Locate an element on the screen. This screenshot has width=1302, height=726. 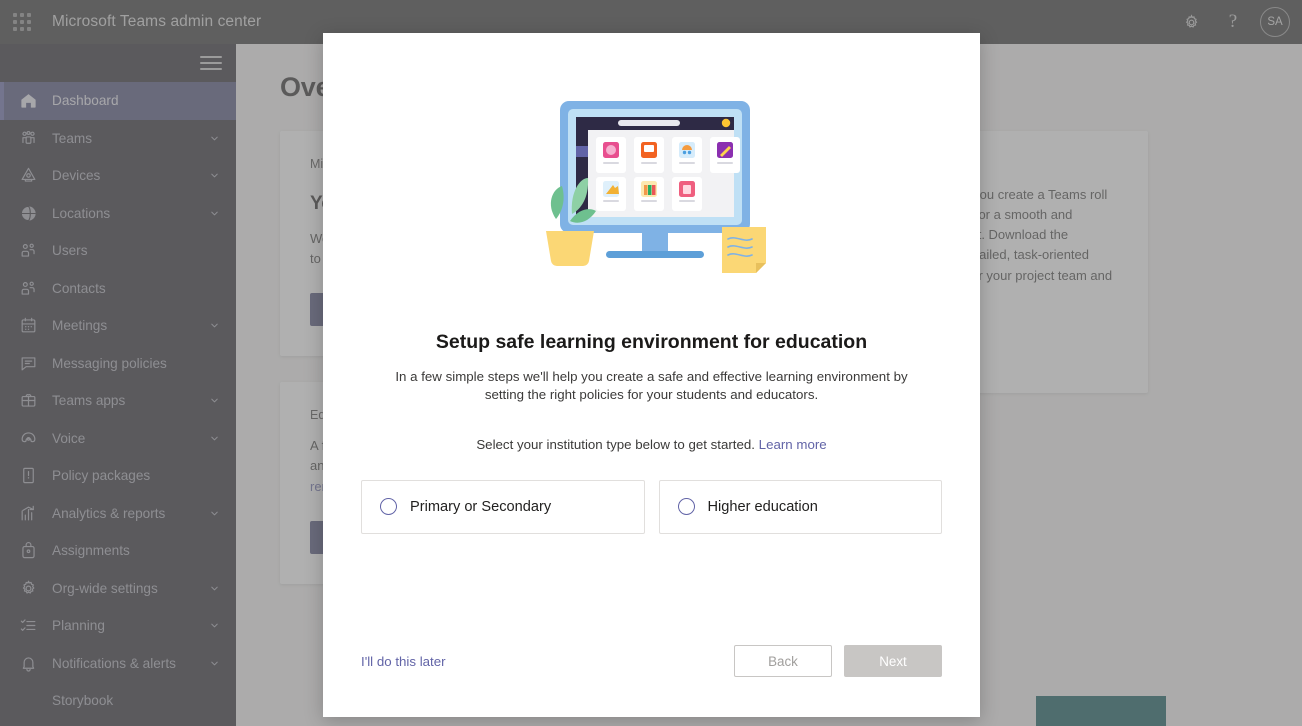
do-this-later-link: I'll do this later is located at coordinates (403, 661).